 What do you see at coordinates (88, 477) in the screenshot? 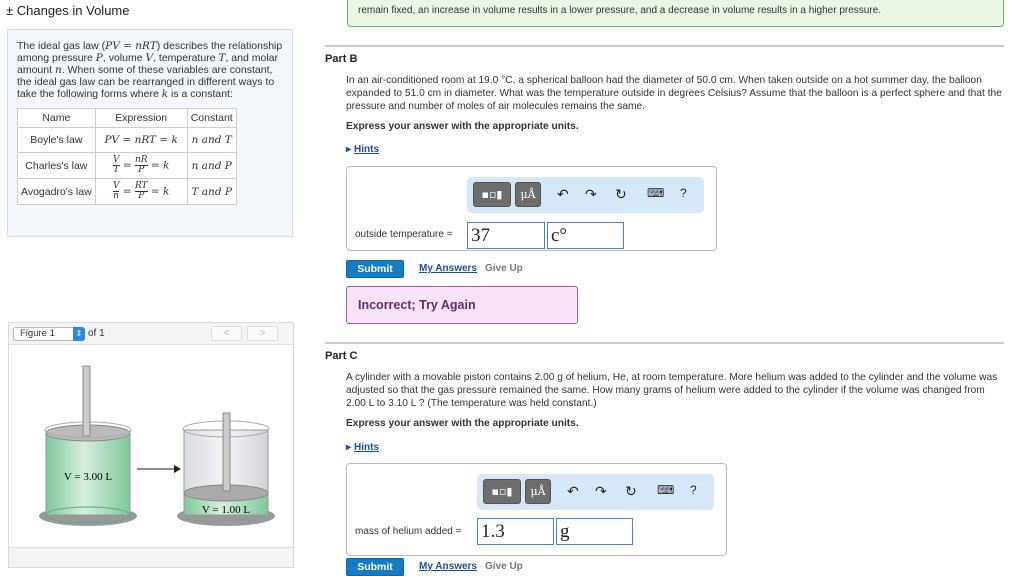
I see `volume-label-left: V = 3.00 L` at bounding box center [88, 477].